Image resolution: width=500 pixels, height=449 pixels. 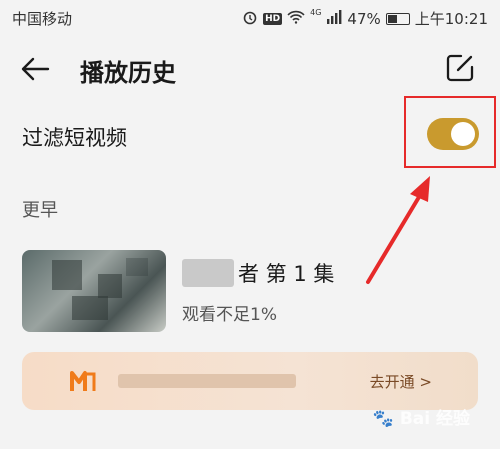 What do you see at coordinates (286, 274) in the screenshot?
I see `video-title: 者 第 1 集` at bounding box center [286, 274].